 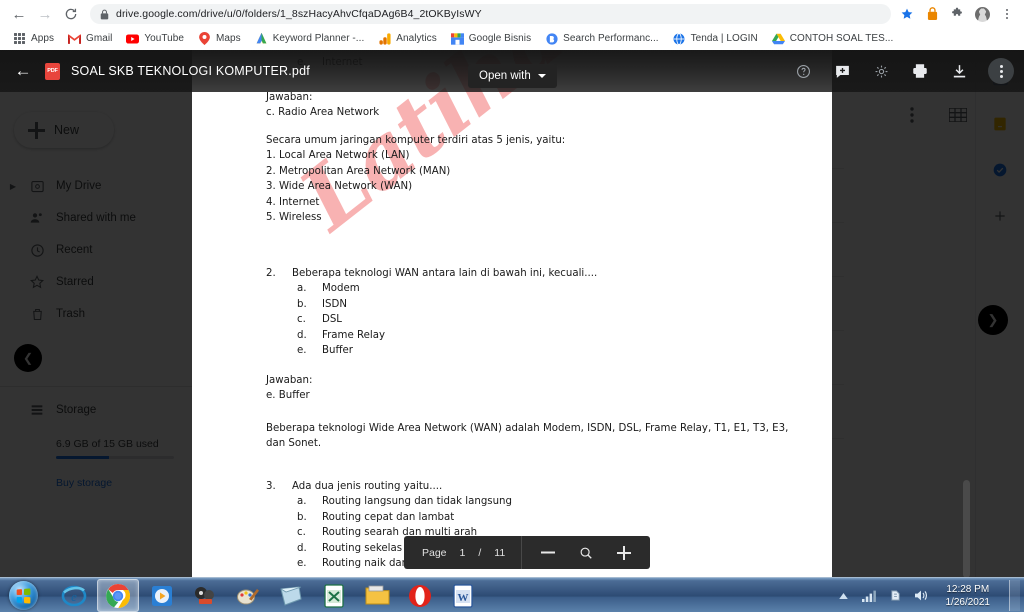 What do you see at coordinates (624, 553) in the screenshot?
I see `zoom-in-button` at bounding box center [624, 553].